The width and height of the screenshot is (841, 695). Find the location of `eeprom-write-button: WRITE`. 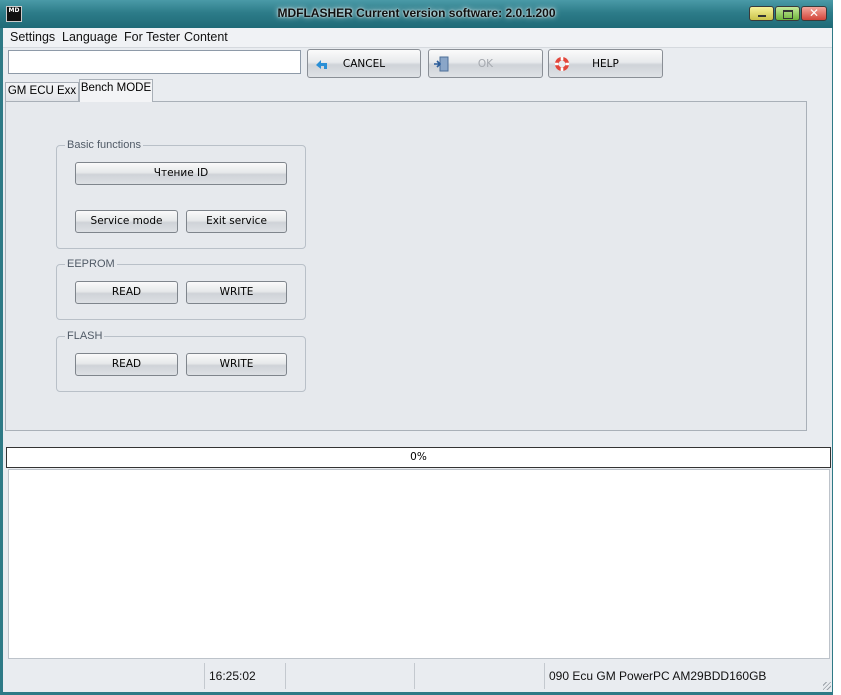

eeprom-write-button: WRITE is located at coordinates (236, 292).